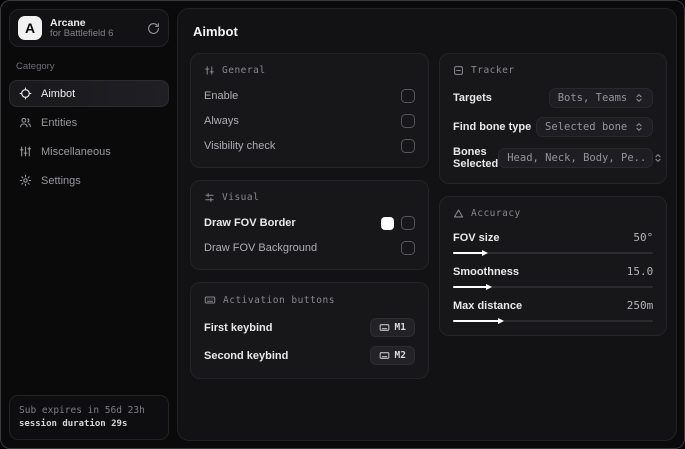 The image size is (685, 449). I want to click on smoothness-value: 15.0, so click(640, 271).